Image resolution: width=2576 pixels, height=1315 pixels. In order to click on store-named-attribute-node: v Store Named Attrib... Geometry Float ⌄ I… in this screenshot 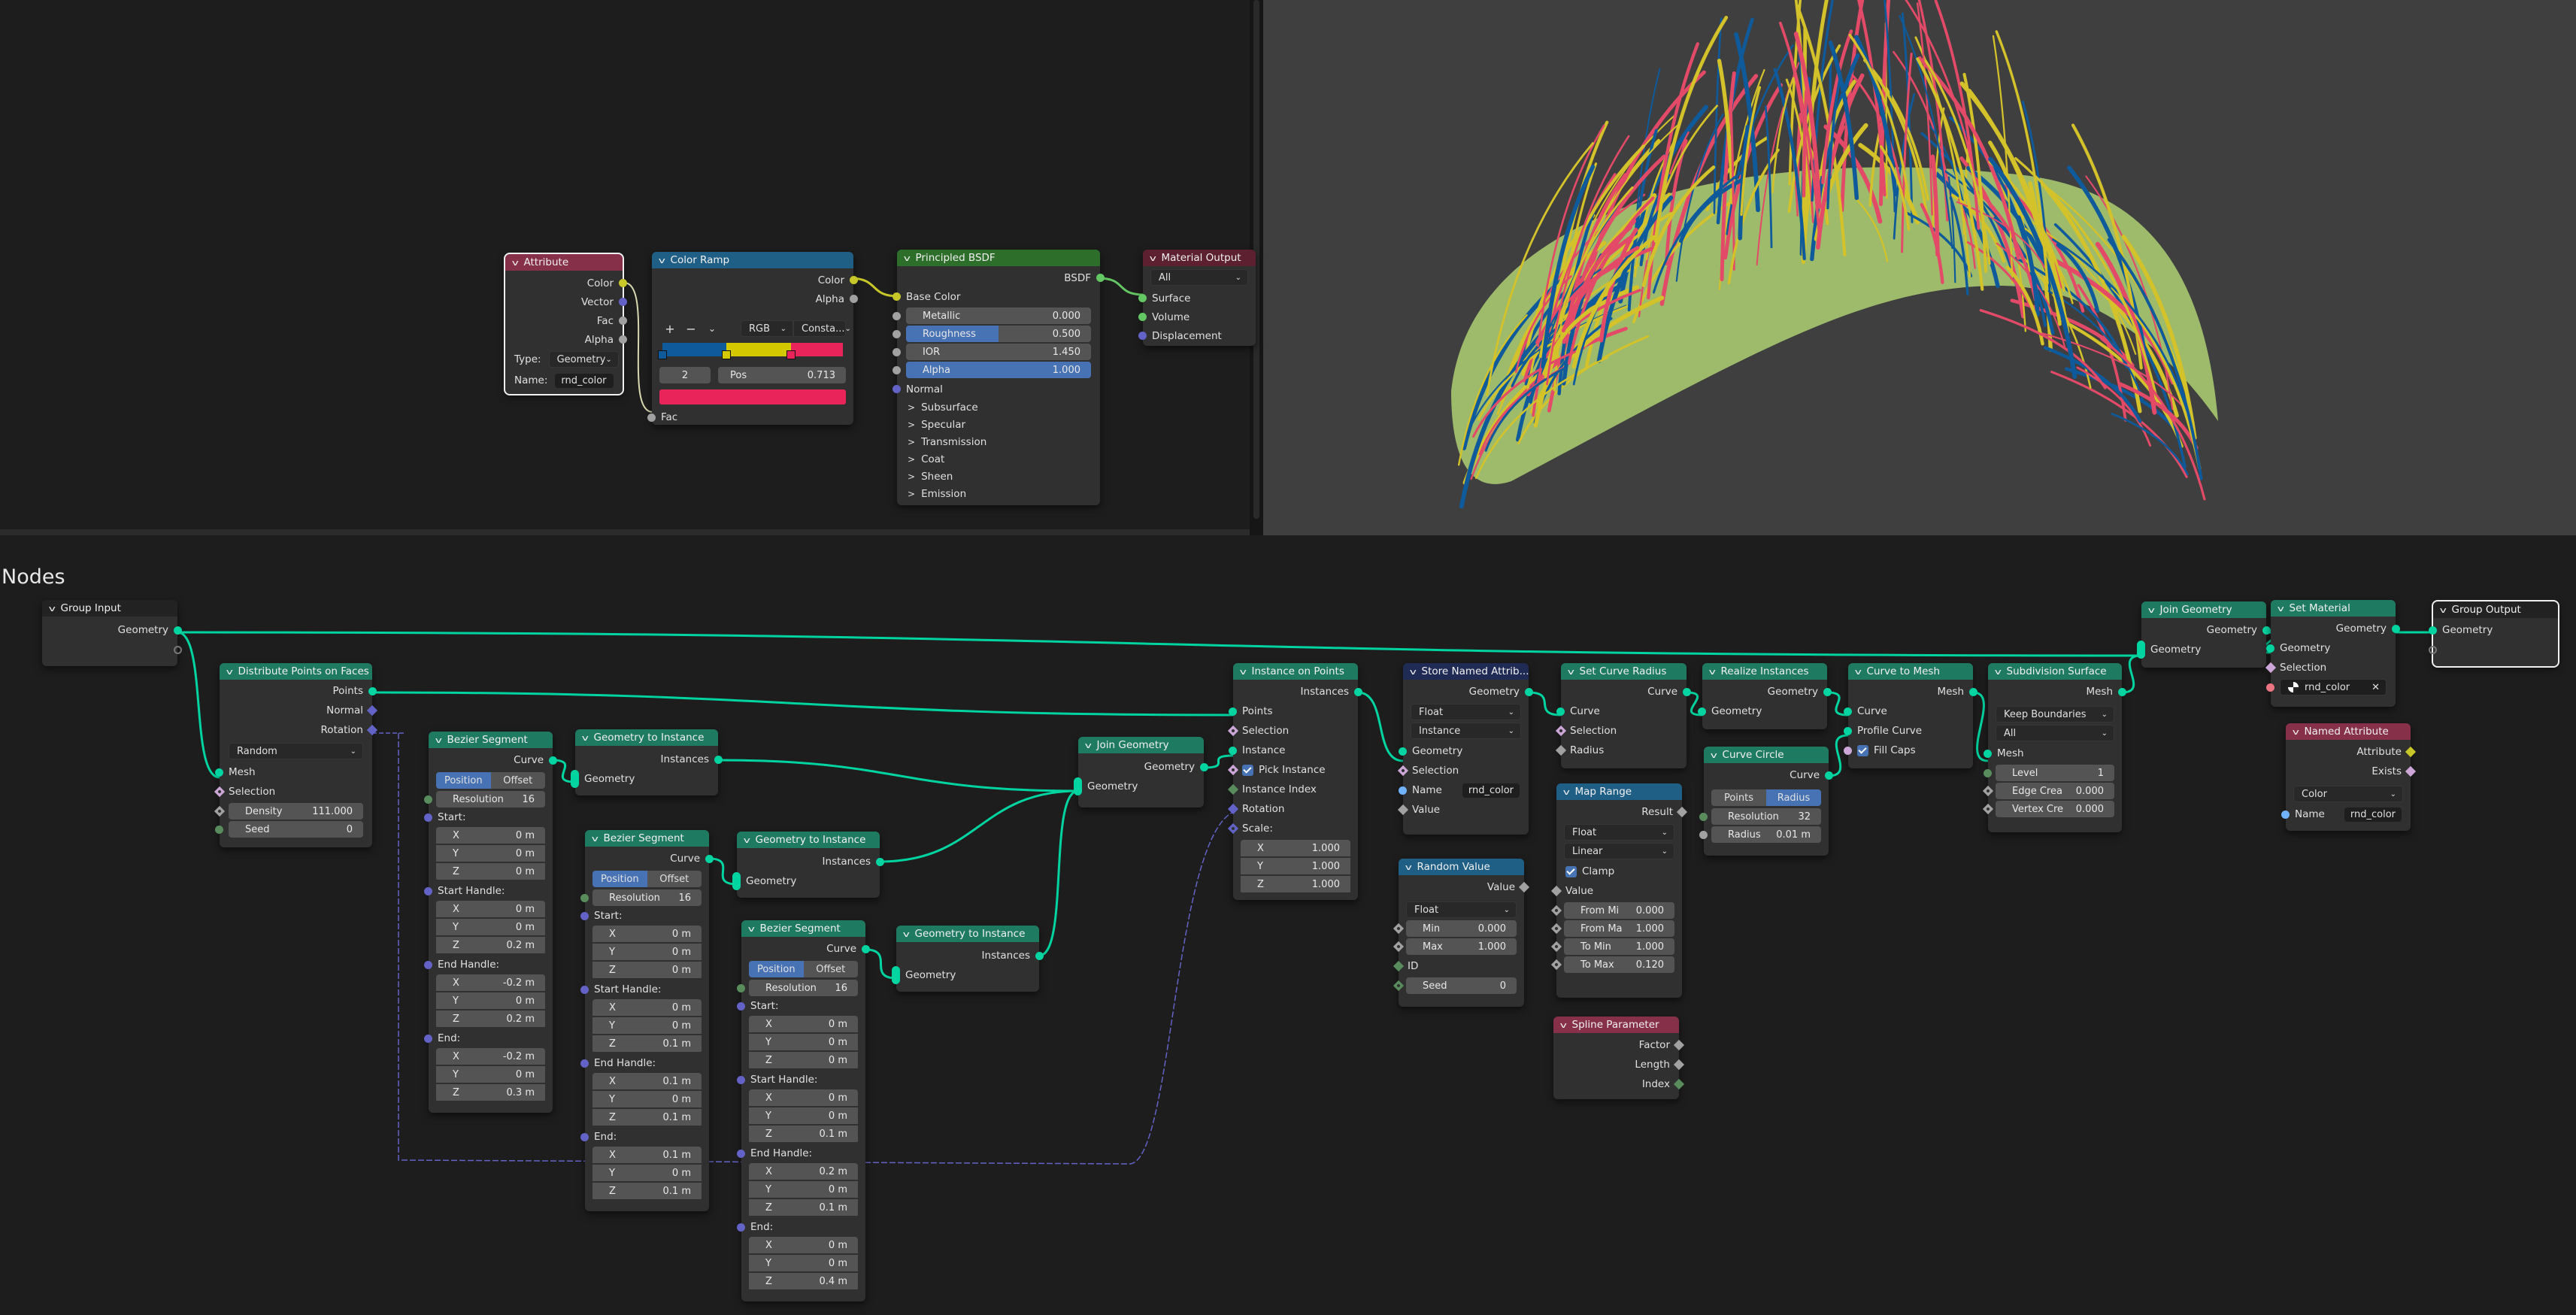, I will do `click(1465, 749)`.